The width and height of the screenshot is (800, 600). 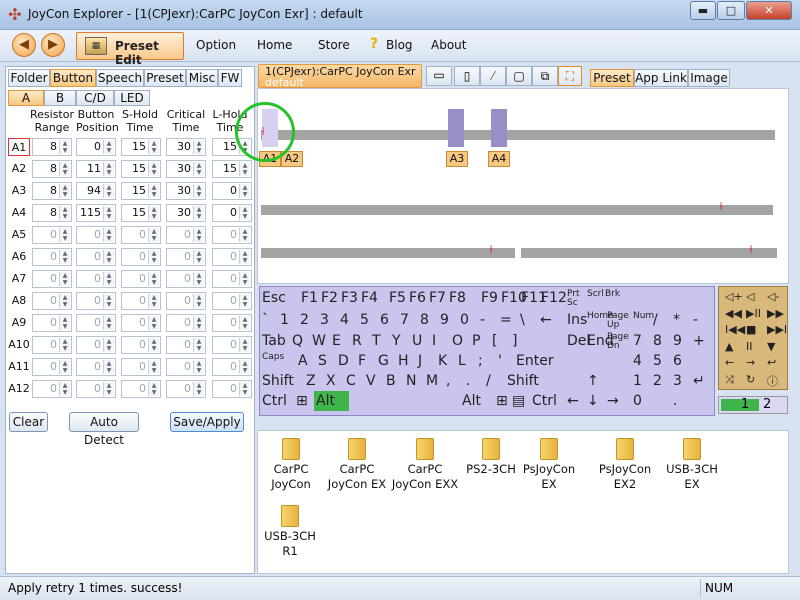 I want to click on value-stepper: 8 ▲ ▼, so click(x=52, y=213).